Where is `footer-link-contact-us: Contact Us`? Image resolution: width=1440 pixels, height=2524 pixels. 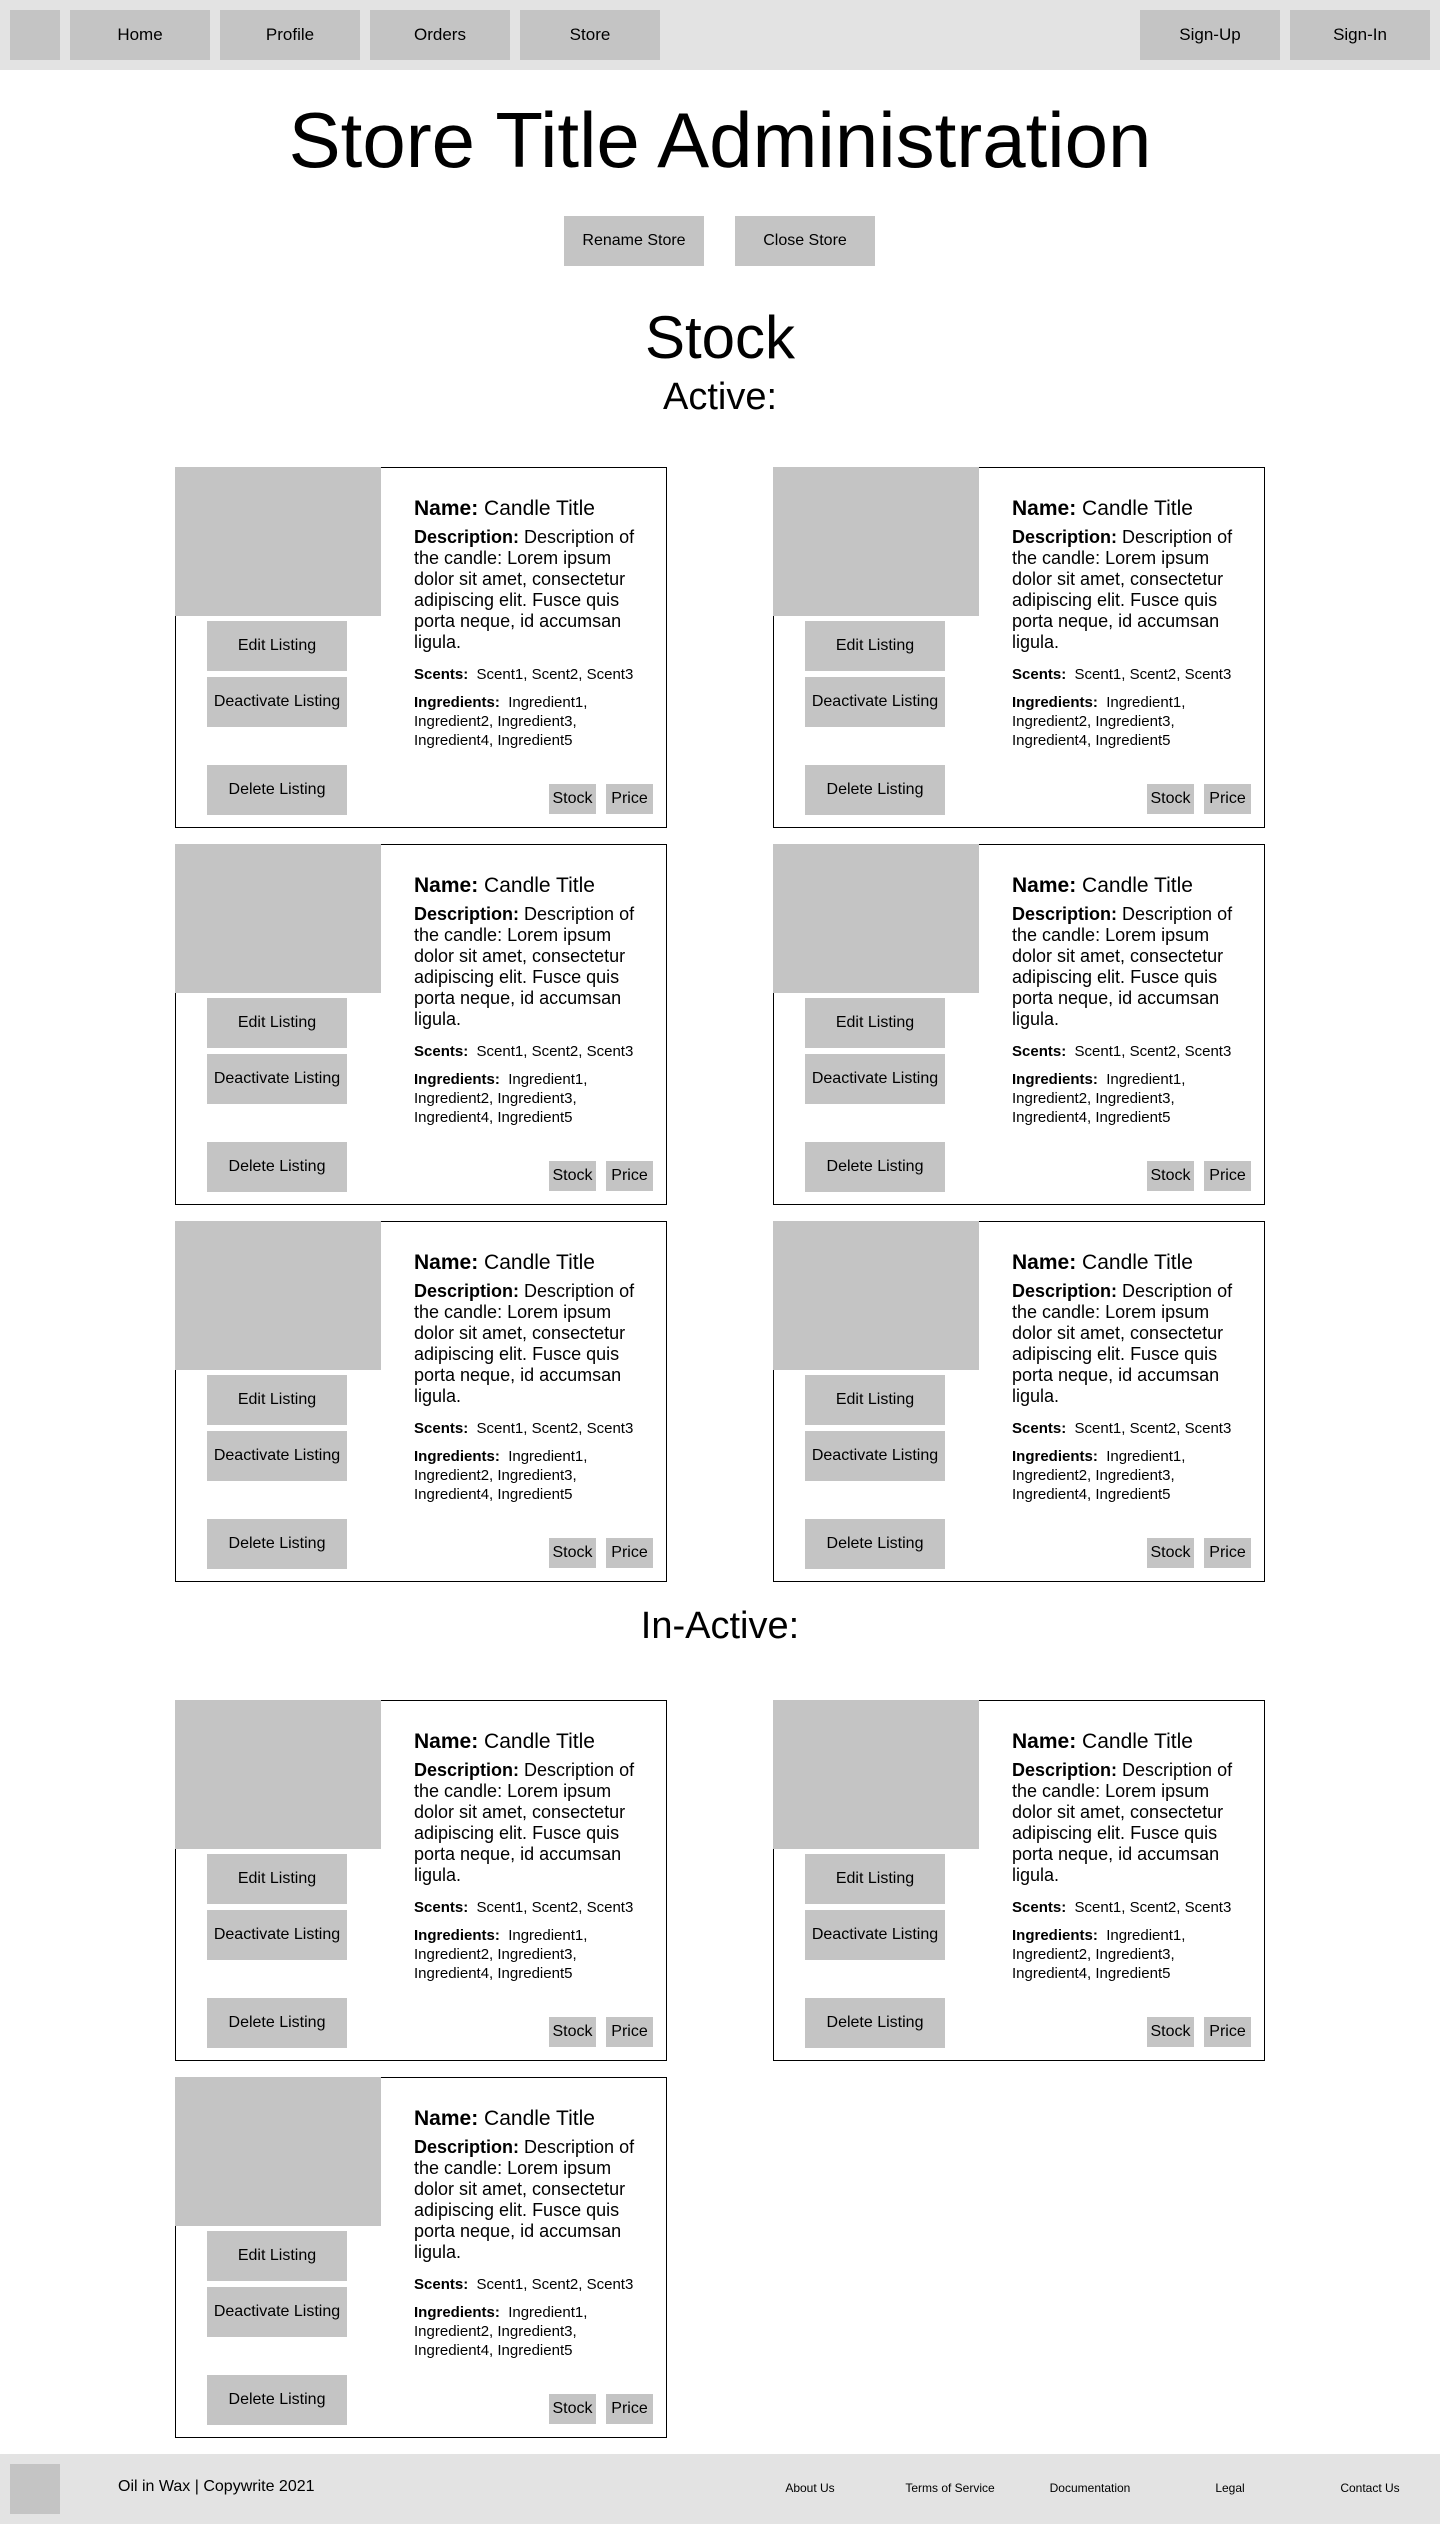 footer-link-contact-us: Contact Us is located at coordinates (1370, 2488).